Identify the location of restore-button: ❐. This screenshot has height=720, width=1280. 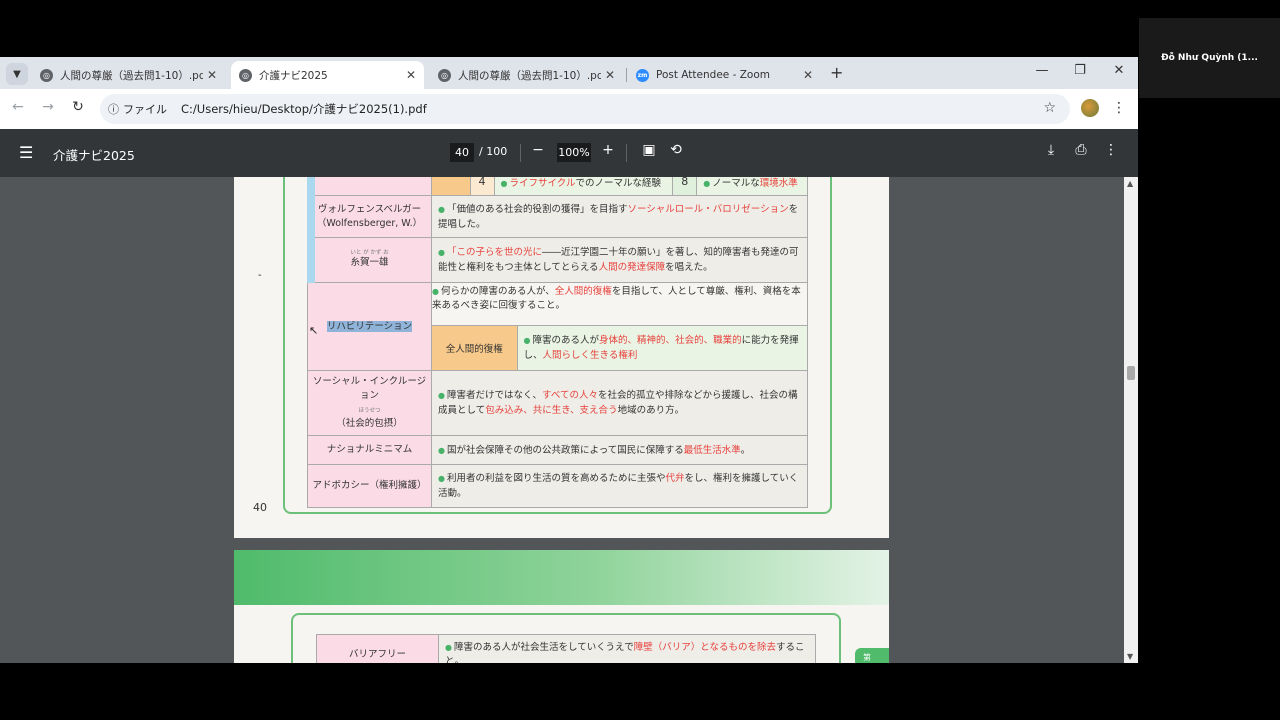
(1080, 70).